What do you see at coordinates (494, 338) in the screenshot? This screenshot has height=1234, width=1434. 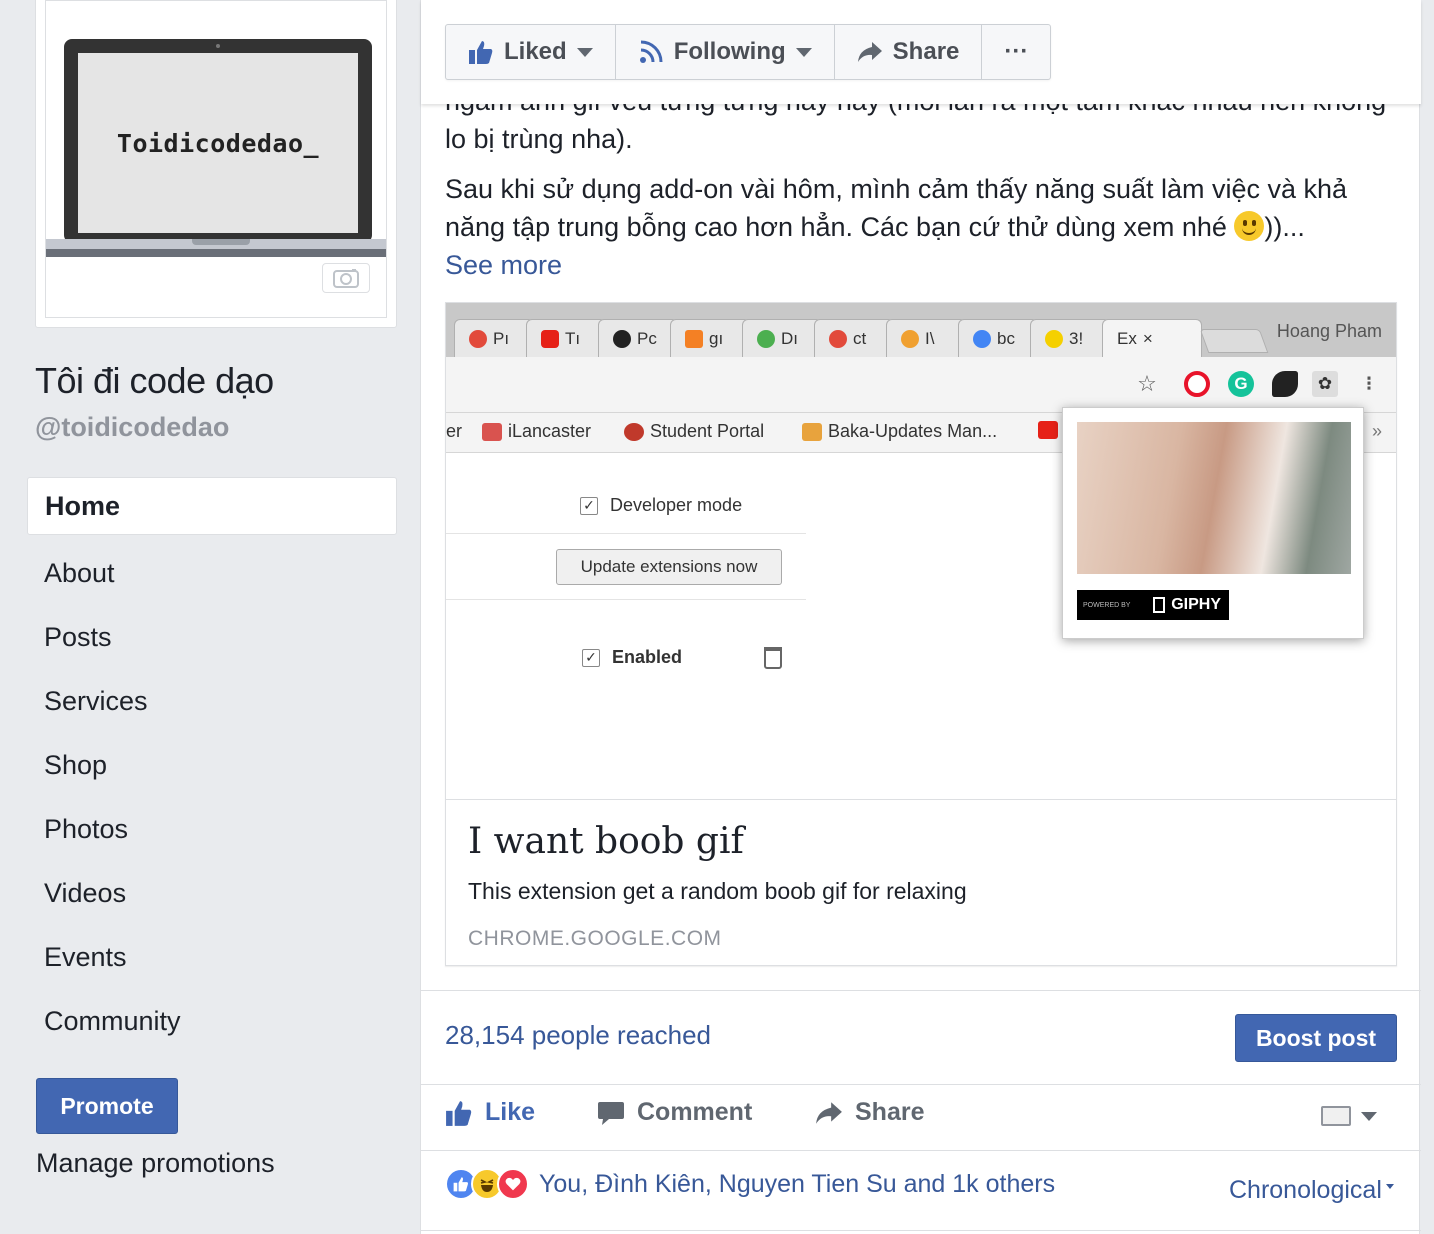 I see `browser-tab: Pı` at bounding box center [494, 338].